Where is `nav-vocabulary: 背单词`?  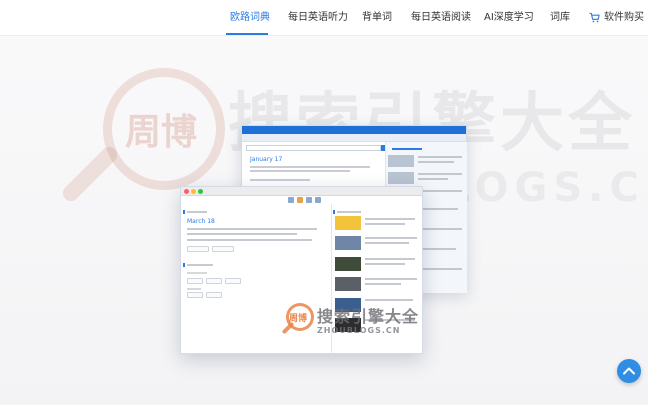
nav-vocabulary: 背单词 is located at coordinates (377, 18).